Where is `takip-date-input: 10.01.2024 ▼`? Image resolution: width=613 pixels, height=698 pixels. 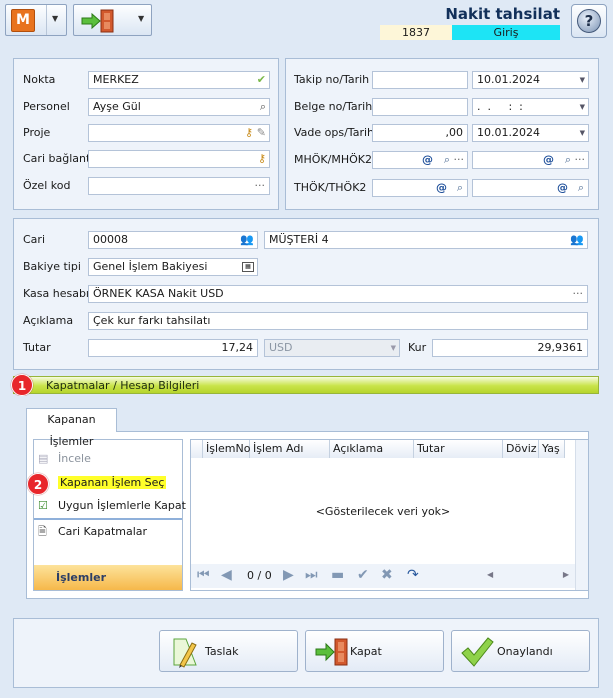
takip-date-input: 10.01.2024 ▼ is located at coordinates (530, 80).